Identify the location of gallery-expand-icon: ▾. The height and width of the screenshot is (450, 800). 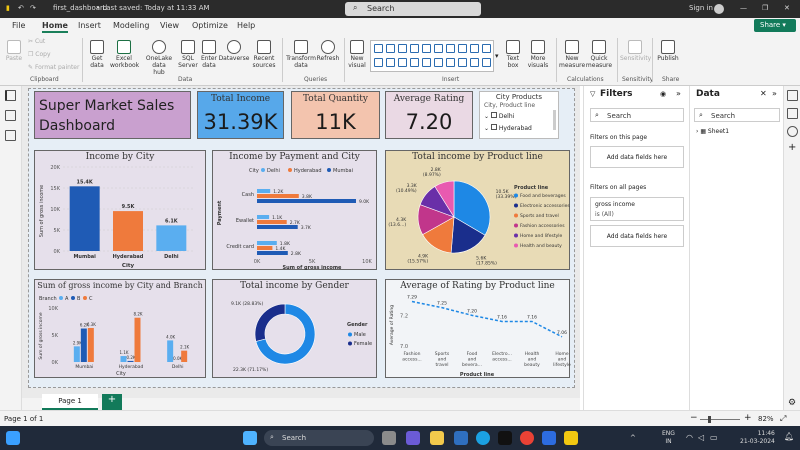
(497, 56).